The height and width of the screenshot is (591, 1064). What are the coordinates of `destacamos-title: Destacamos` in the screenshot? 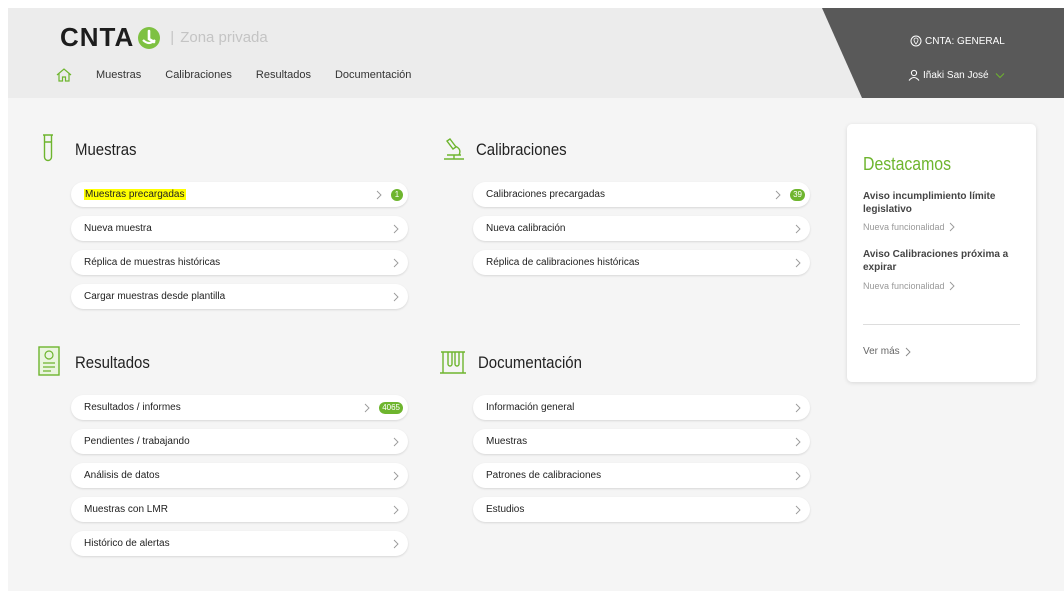 It's located at (907, 164).